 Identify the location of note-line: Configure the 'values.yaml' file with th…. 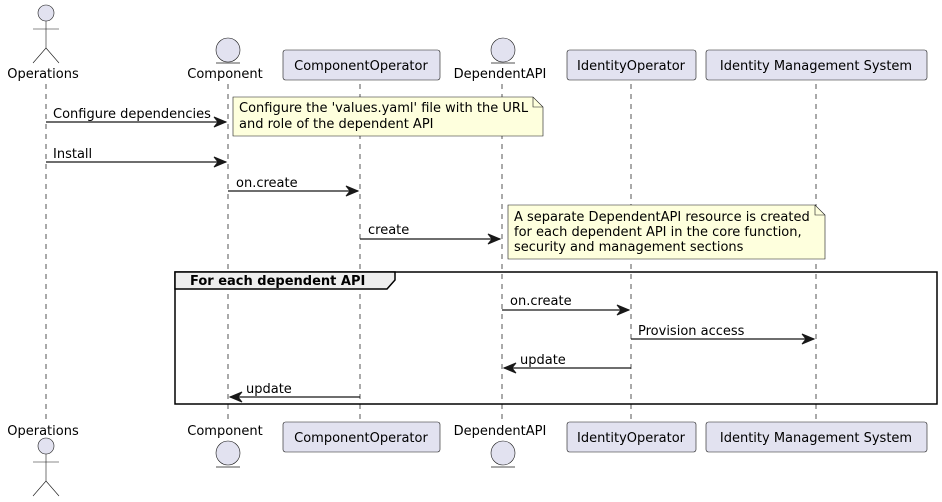
(384, 108).